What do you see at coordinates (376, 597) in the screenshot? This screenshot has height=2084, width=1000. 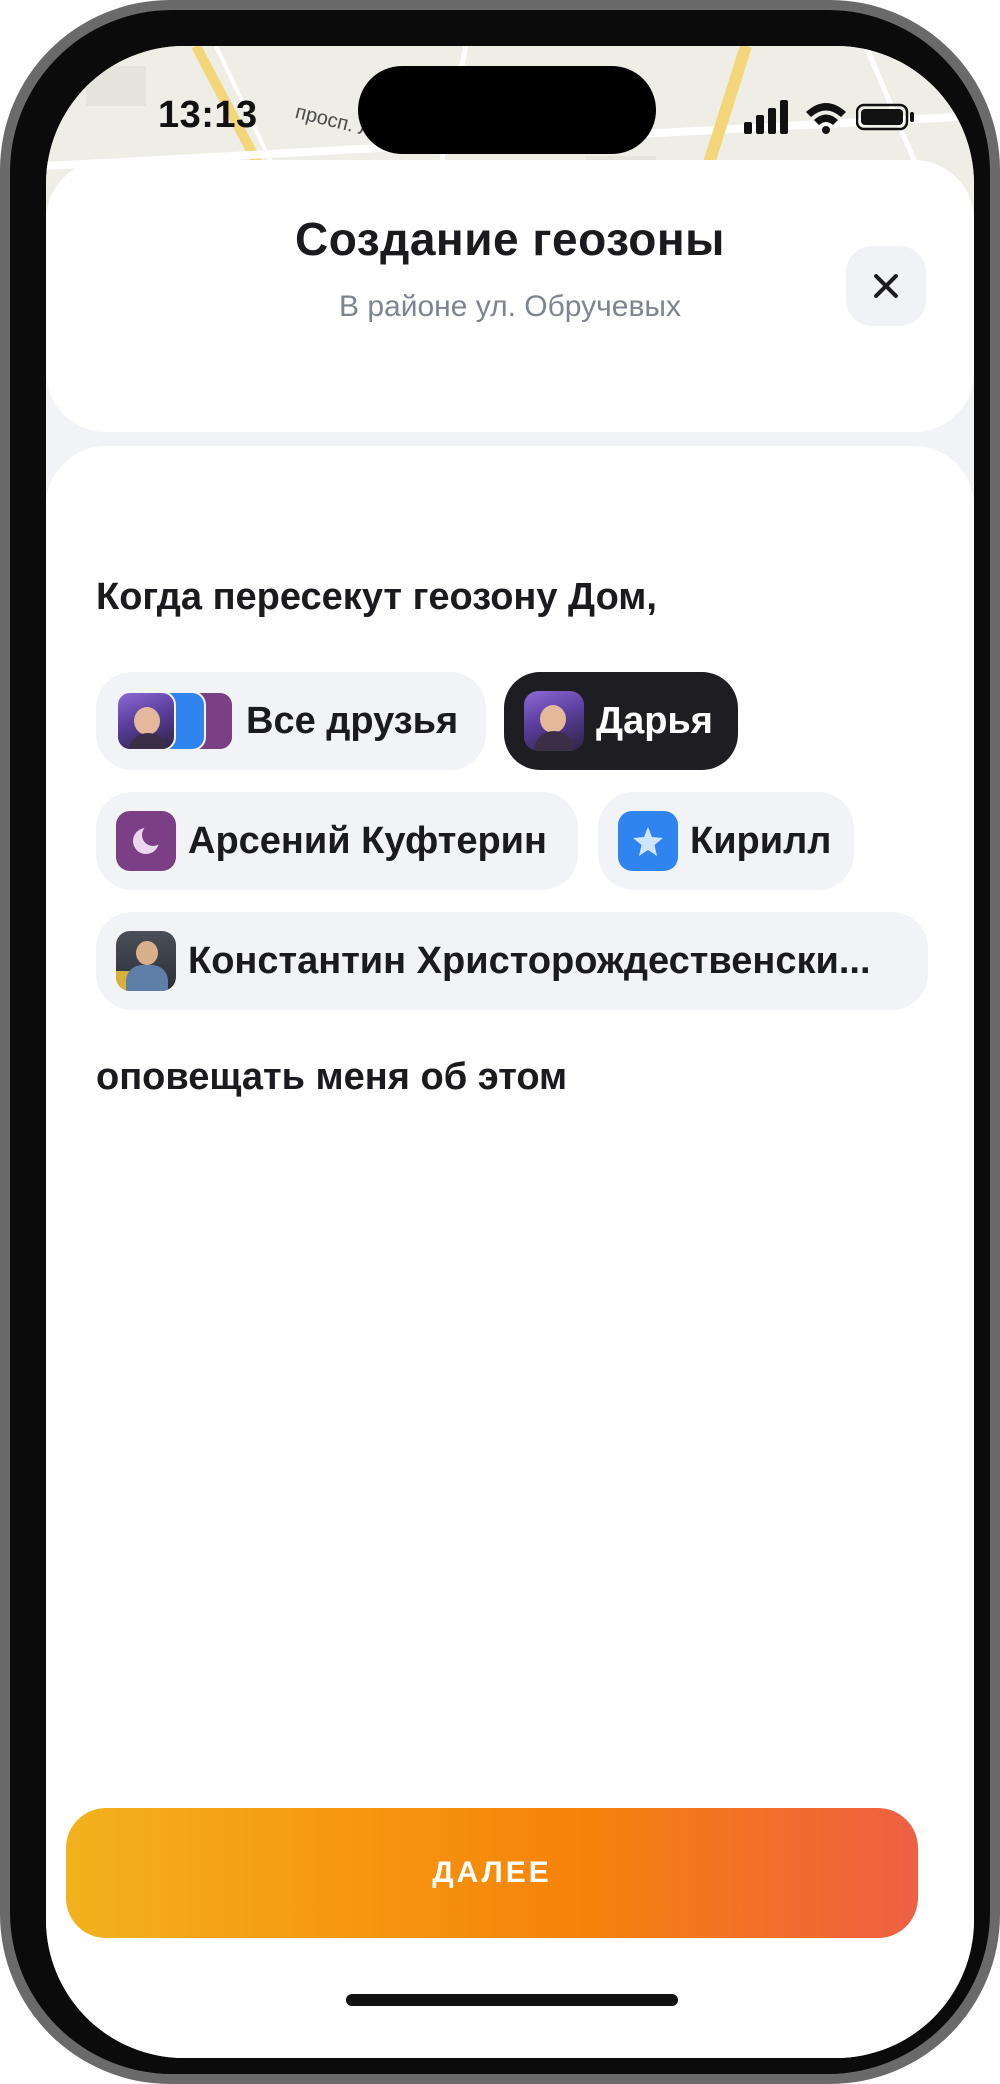 I see `lead-text: Когда пересекут геозону Дом,` at bounding box center [376, 597].